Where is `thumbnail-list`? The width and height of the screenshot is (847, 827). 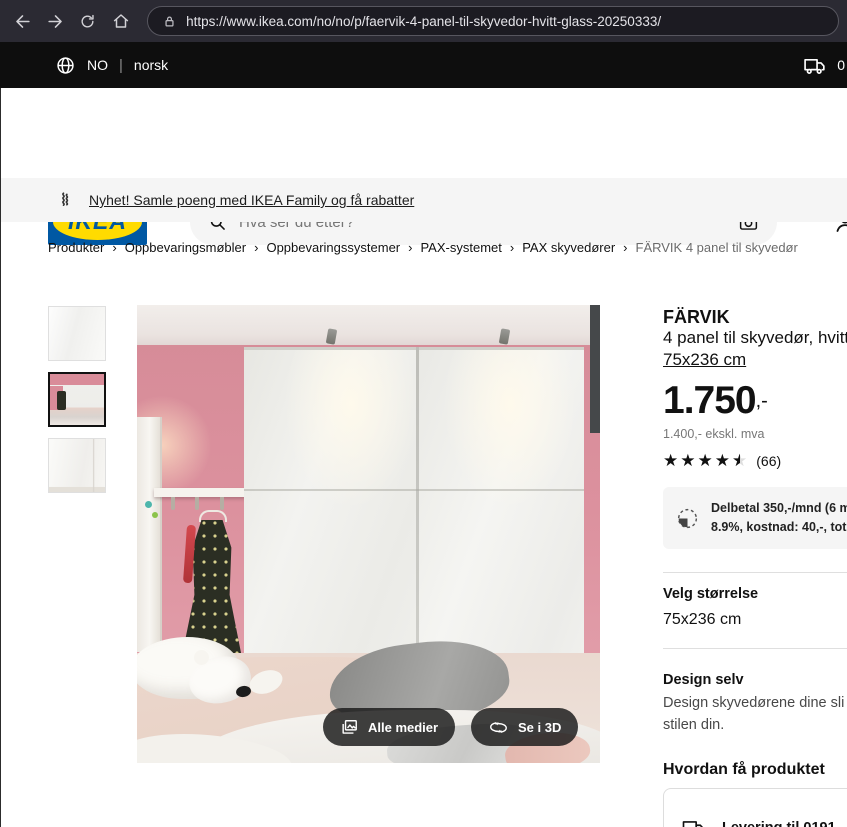 thumbnail-list is located at coordinates (78, 405).